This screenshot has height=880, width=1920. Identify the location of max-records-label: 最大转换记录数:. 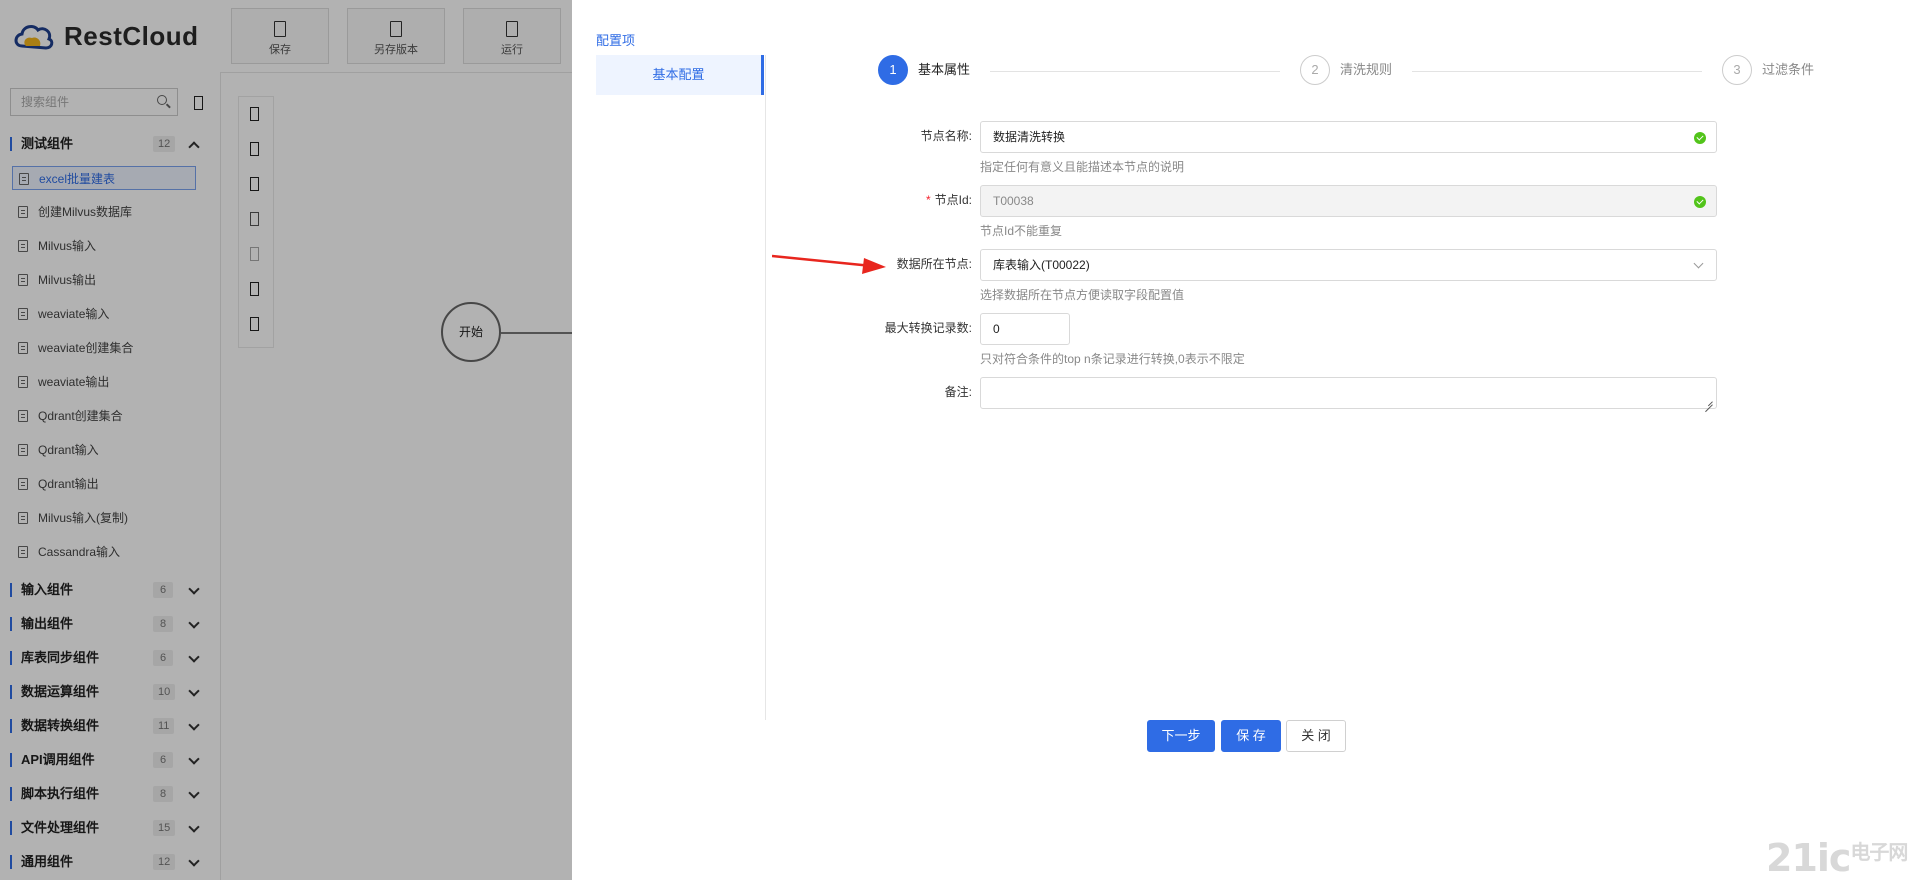
(928, 328).